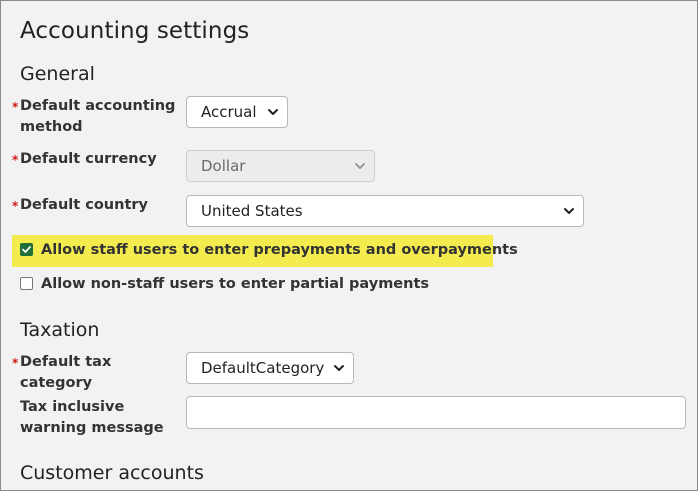  What do you see at coordinates (252, 211) in the screenshot?
I see `country-value: United States` at bounding box center [252, 211].